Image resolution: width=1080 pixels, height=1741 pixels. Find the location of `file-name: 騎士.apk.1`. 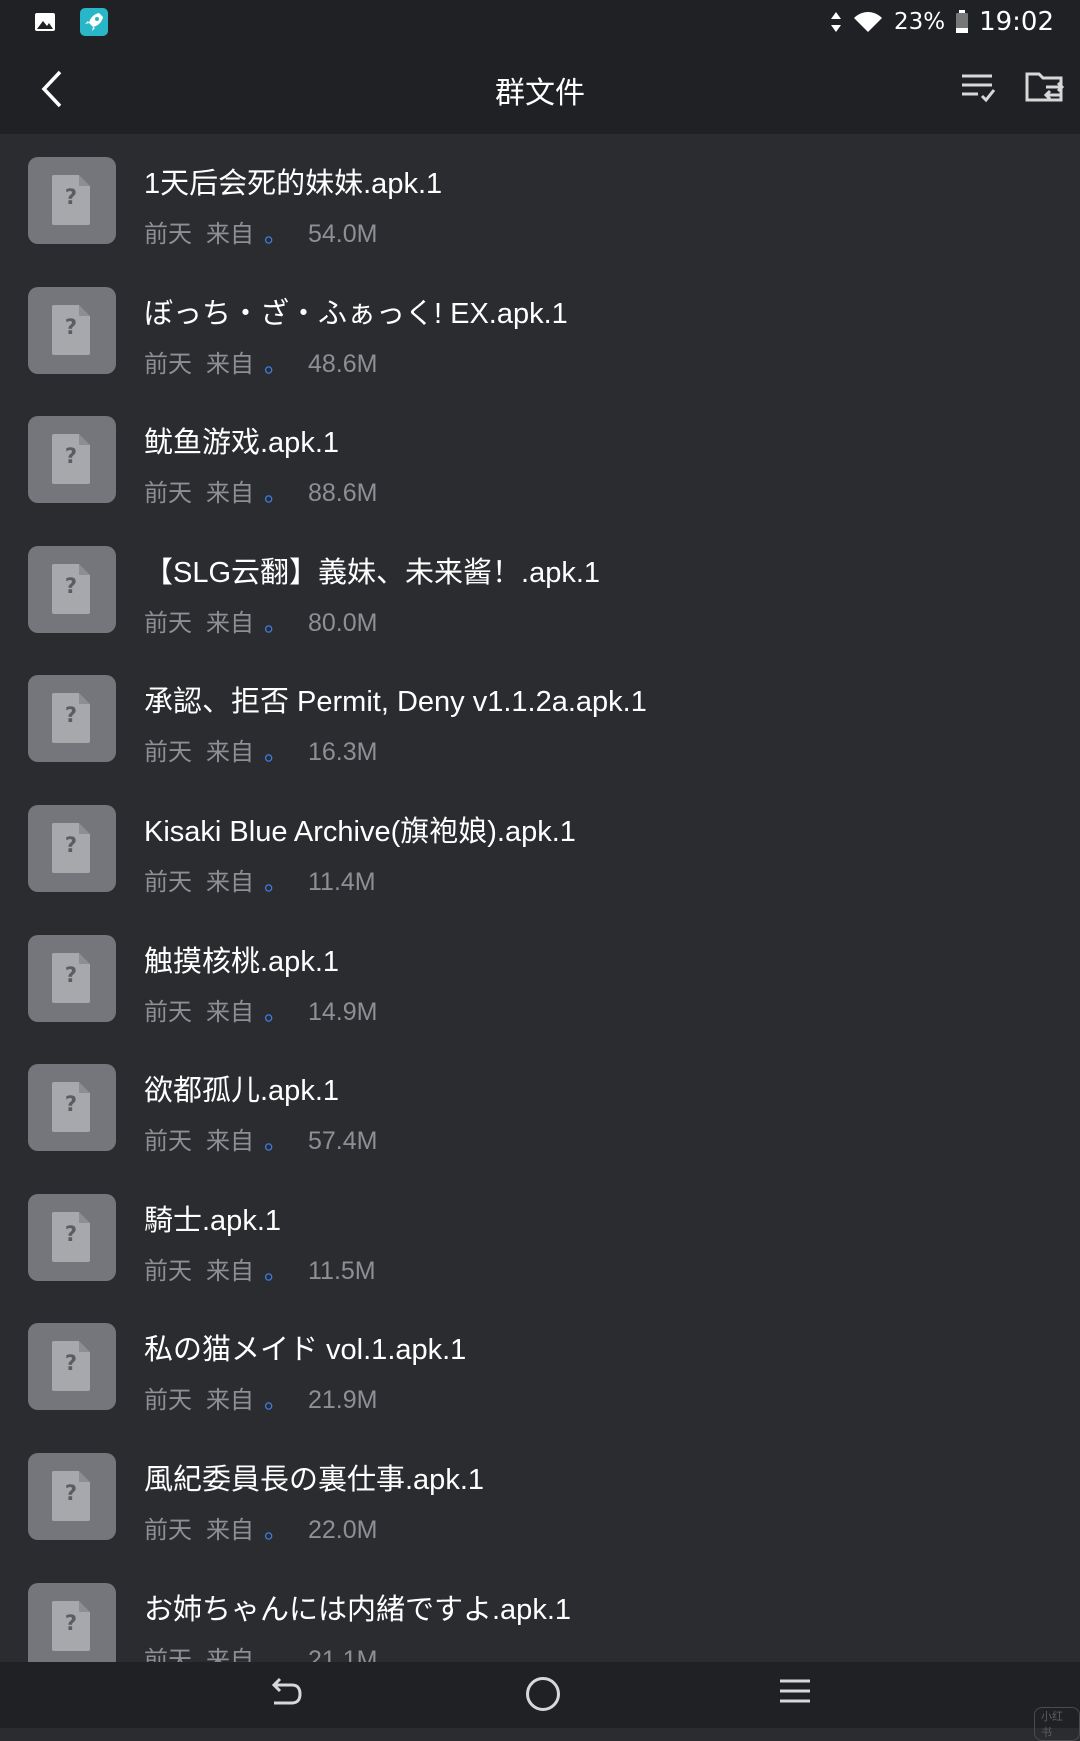

file-name: 騎士.apk.1 is located at coordinates (212, 1221).